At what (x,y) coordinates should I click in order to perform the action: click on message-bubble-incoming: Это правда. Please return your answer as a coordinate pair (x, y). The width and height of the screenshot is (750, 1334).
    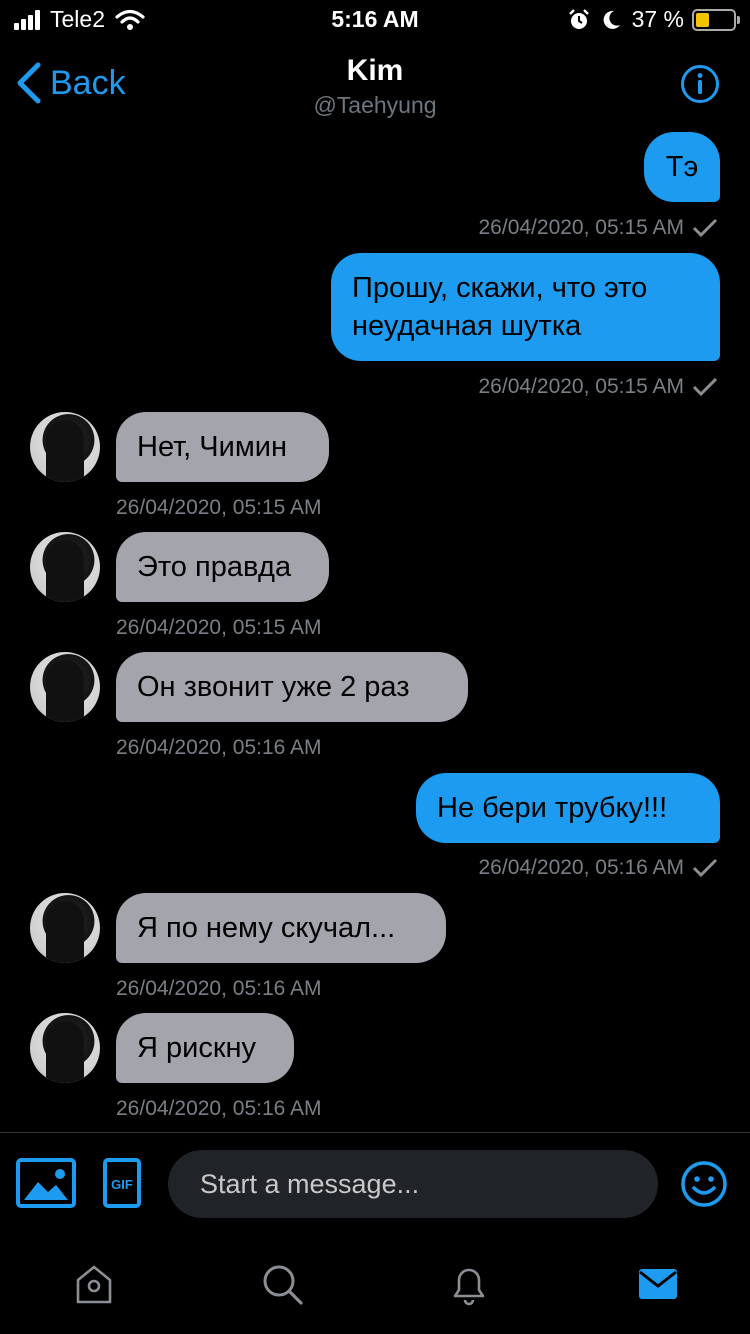
    Looking at the image, I should click on (222, 567).